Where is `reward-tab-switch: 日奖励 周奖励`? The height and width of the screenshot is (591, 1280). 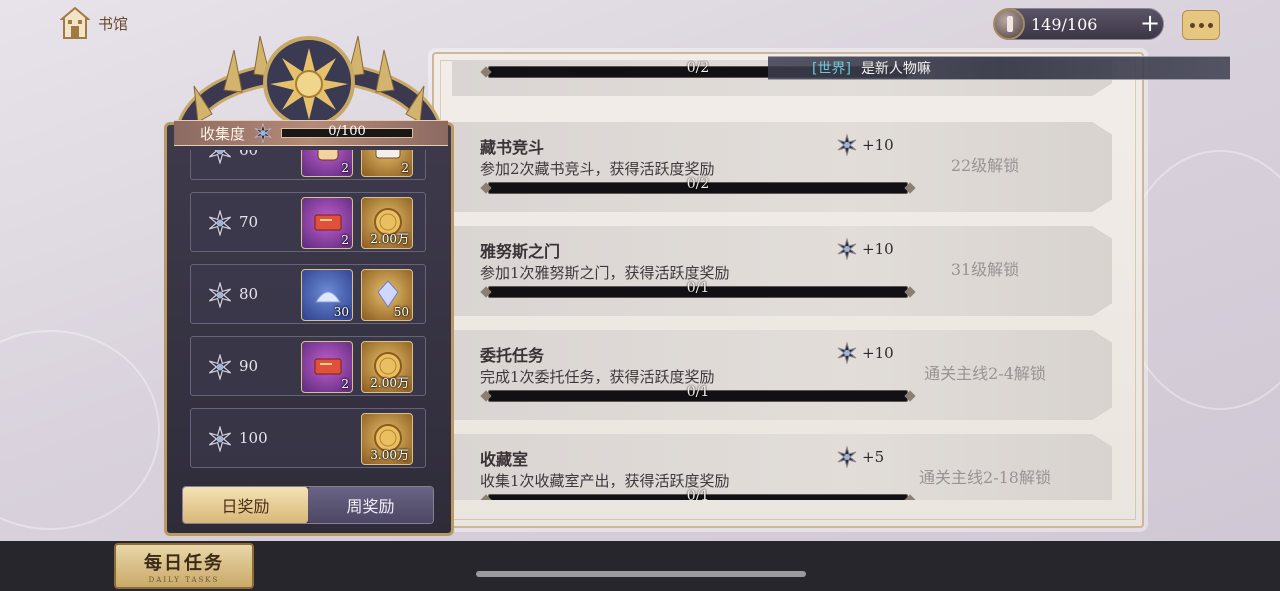
reward-tab-switch: 日奖励 周奖励 is located at coordinates (308, 505).